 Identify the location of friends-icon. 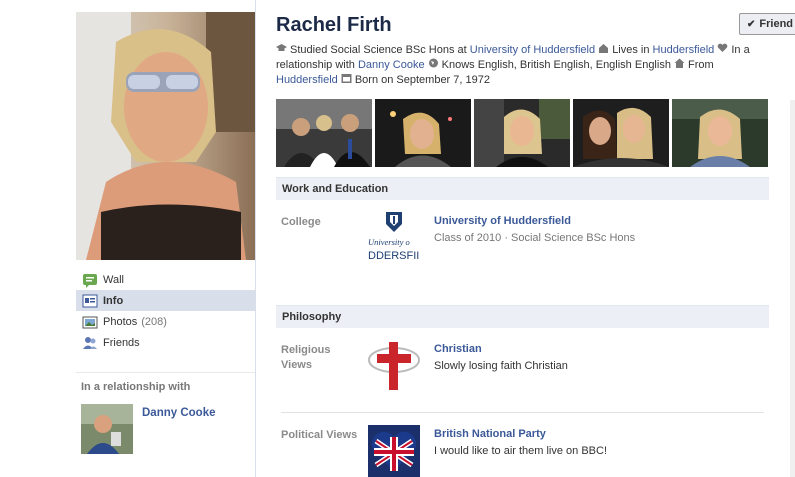
(90, 343).